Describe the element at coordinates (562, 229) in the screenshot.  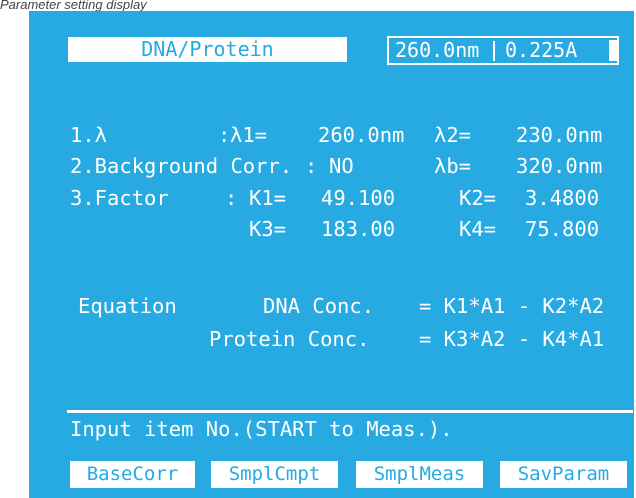
I see `param-3-k4-value: 75.800` at that location.